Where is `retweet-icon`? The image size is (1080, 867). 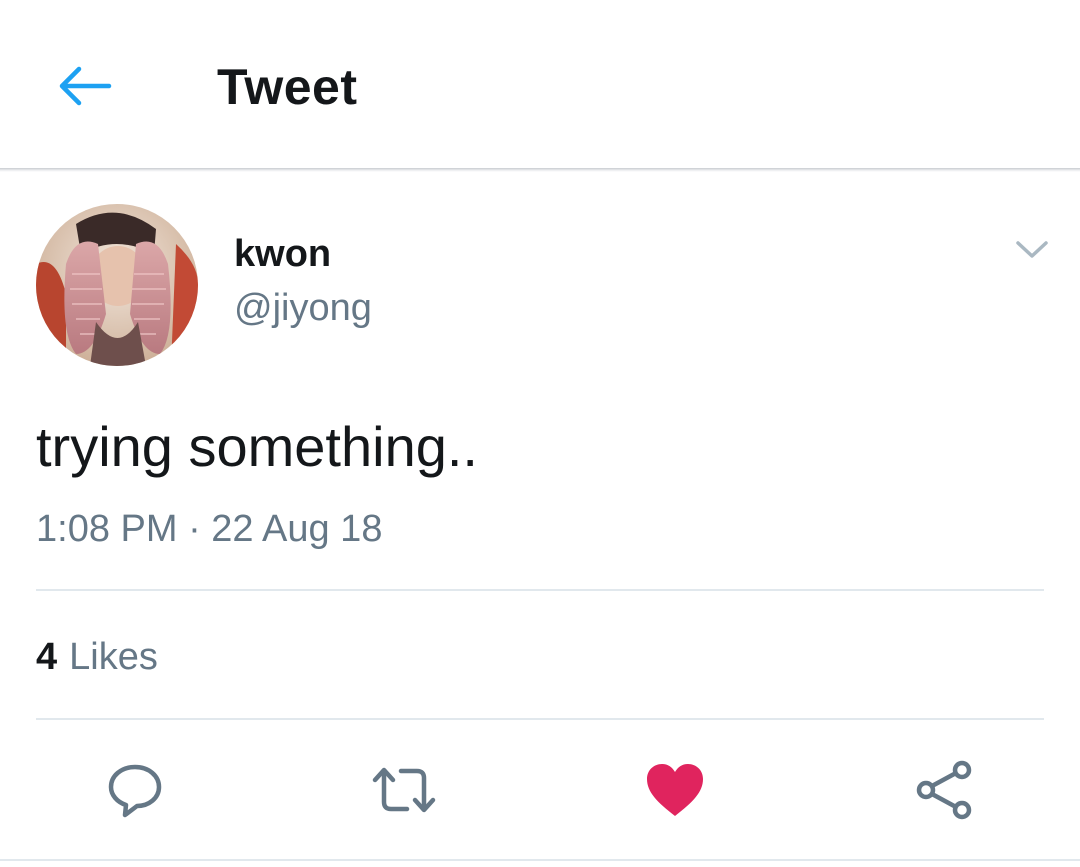 retweet-icon is located at coordinates (404, 790).